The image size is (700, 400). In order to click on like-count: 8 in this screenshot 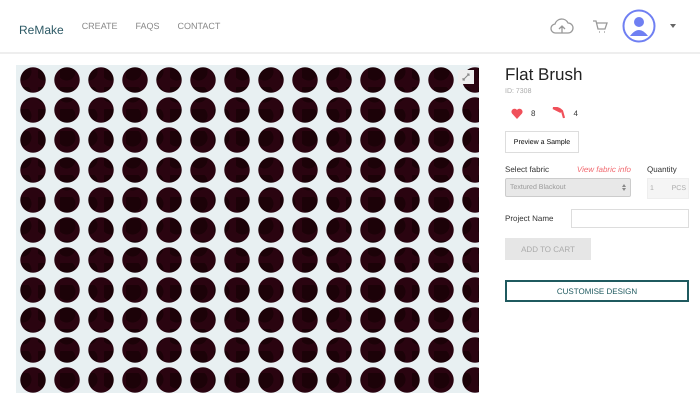, I will do `click(533, 113)`.